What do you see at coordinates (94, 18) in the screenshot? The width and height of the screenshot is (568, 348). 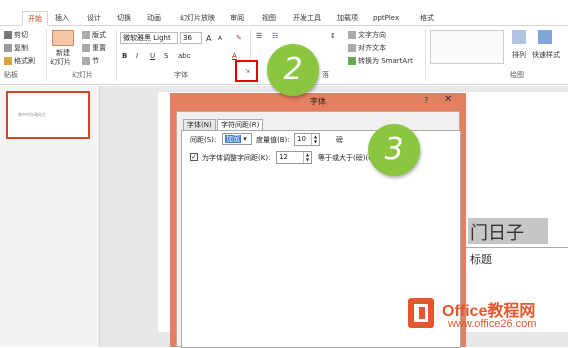 I see `tab-design: 设计` at bounding box center [94, 18].